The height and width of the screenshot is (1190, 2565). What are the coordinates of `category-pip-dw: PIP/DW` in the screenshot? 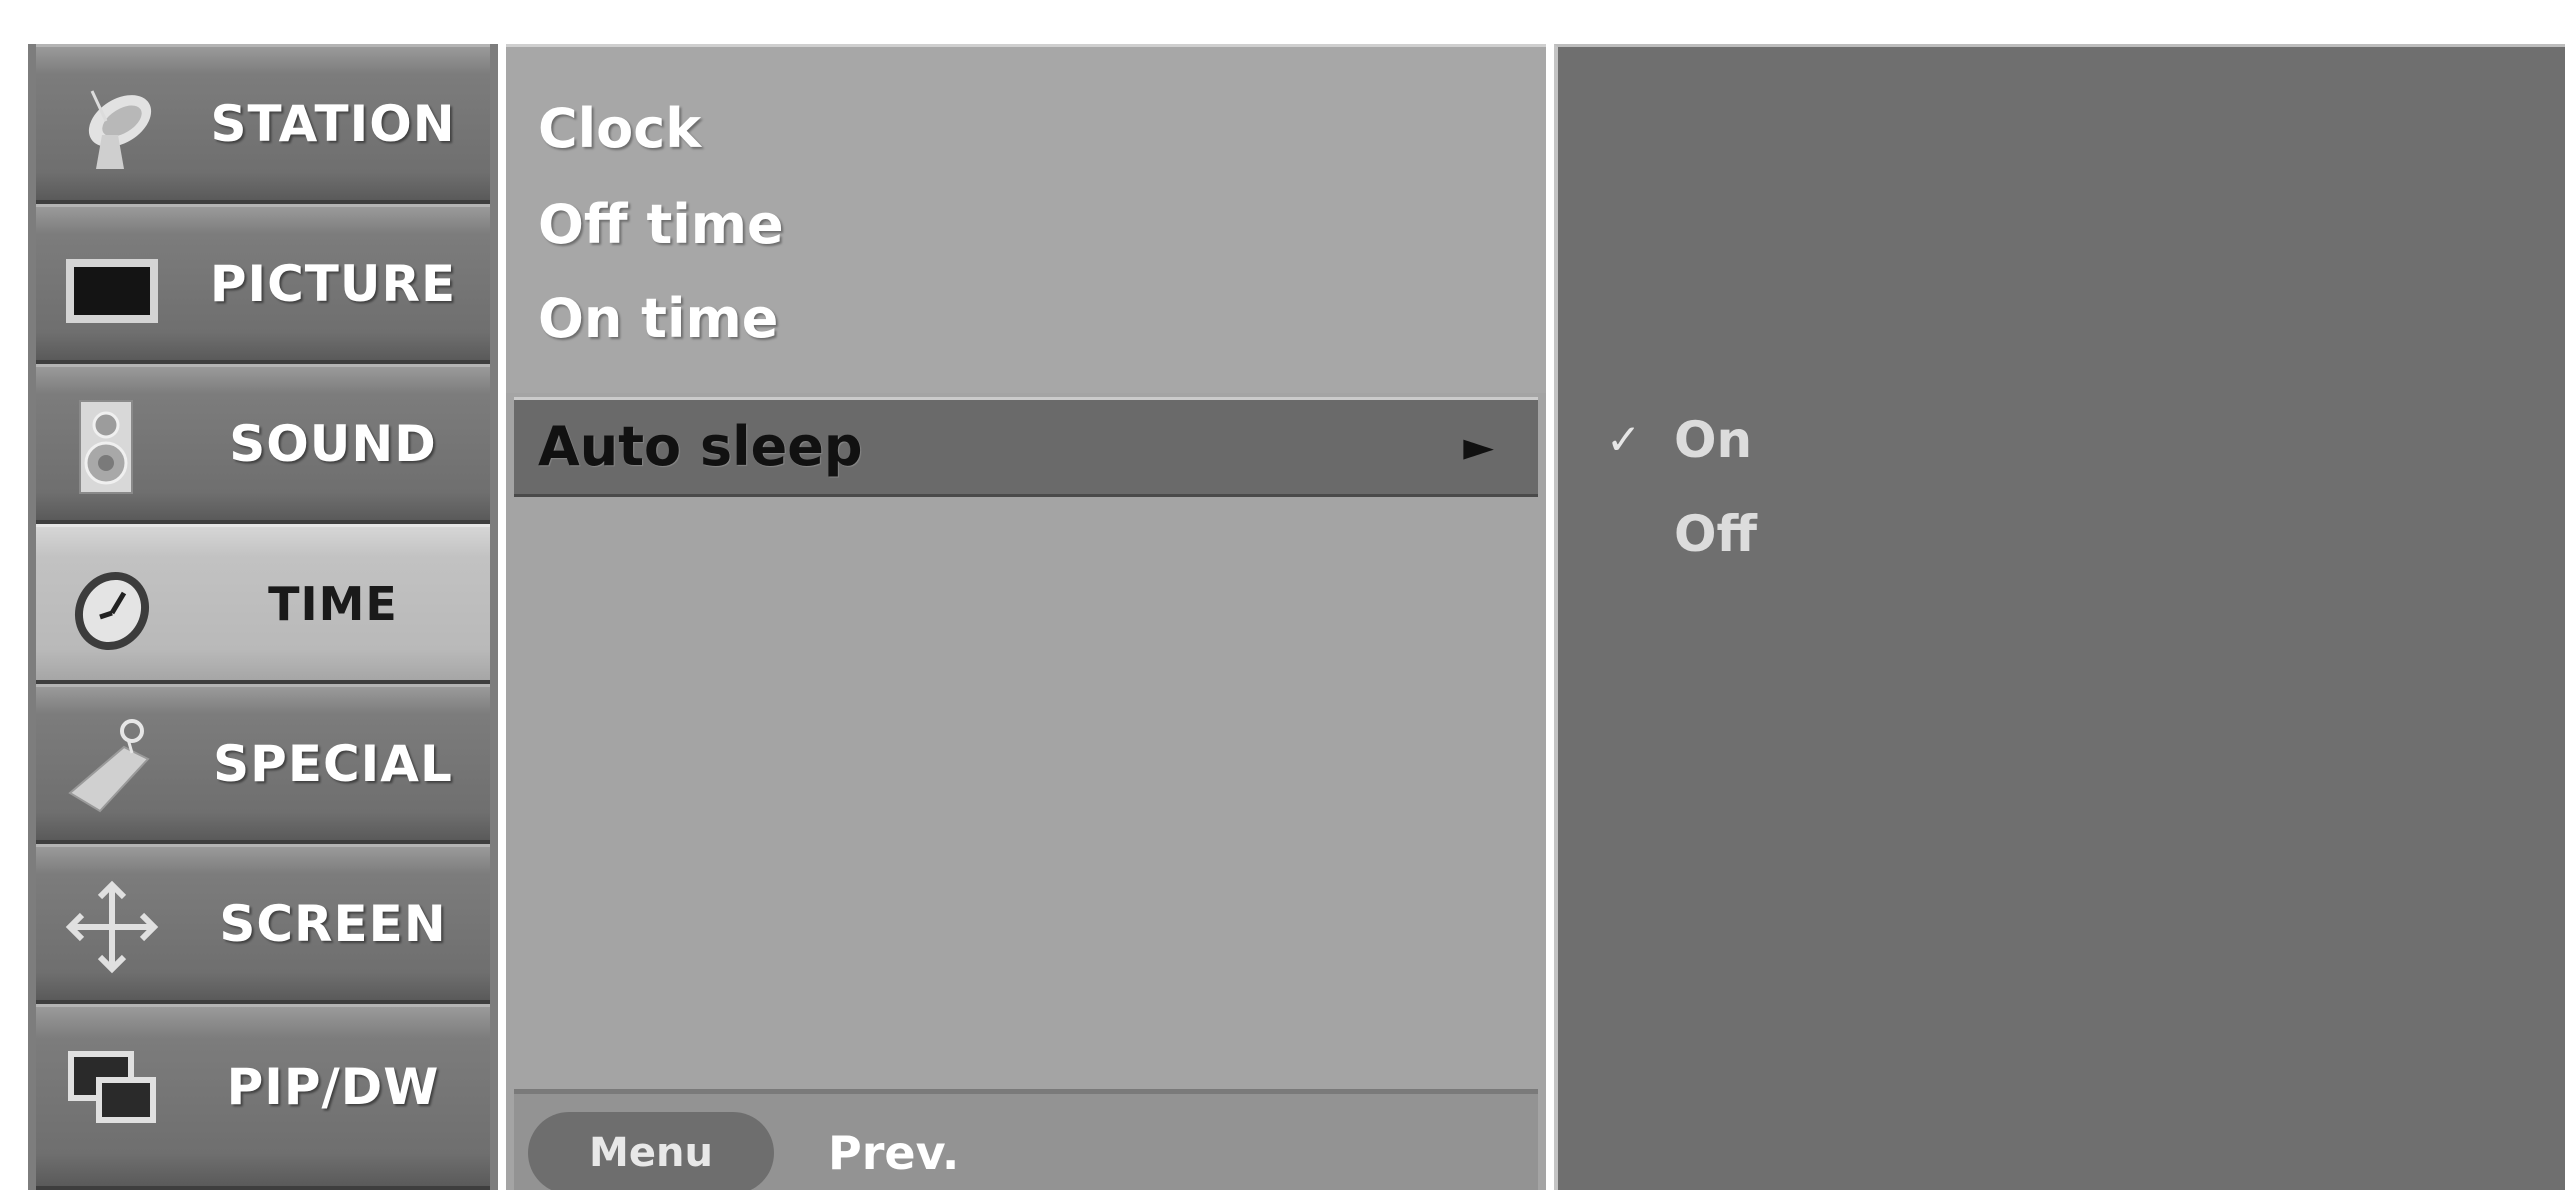 It's located at (263, 1097).